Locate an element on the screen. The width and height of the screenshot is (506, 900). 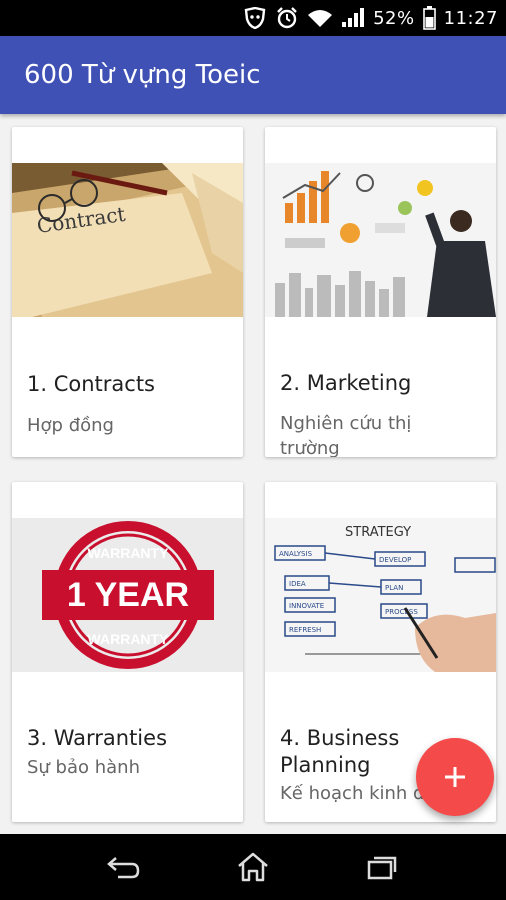
stamp-middle-text: 1 YEAR is located at coordinates (128, 595).